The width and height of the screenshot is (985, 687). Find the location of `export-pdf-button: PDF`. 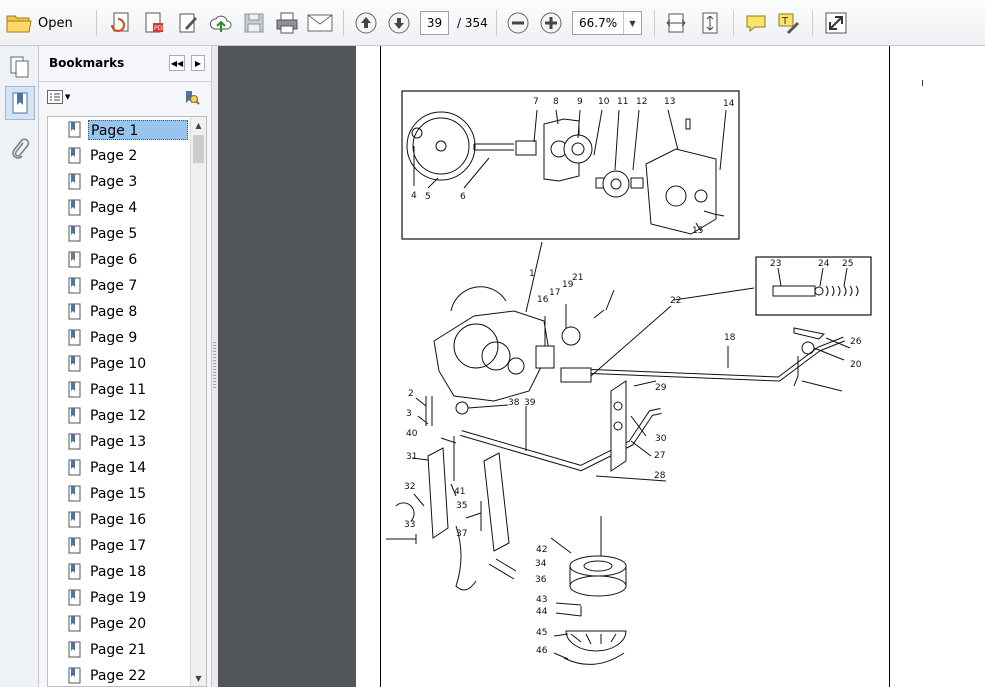

export-pdf-button: PDF is located at coordinates (154, 23).